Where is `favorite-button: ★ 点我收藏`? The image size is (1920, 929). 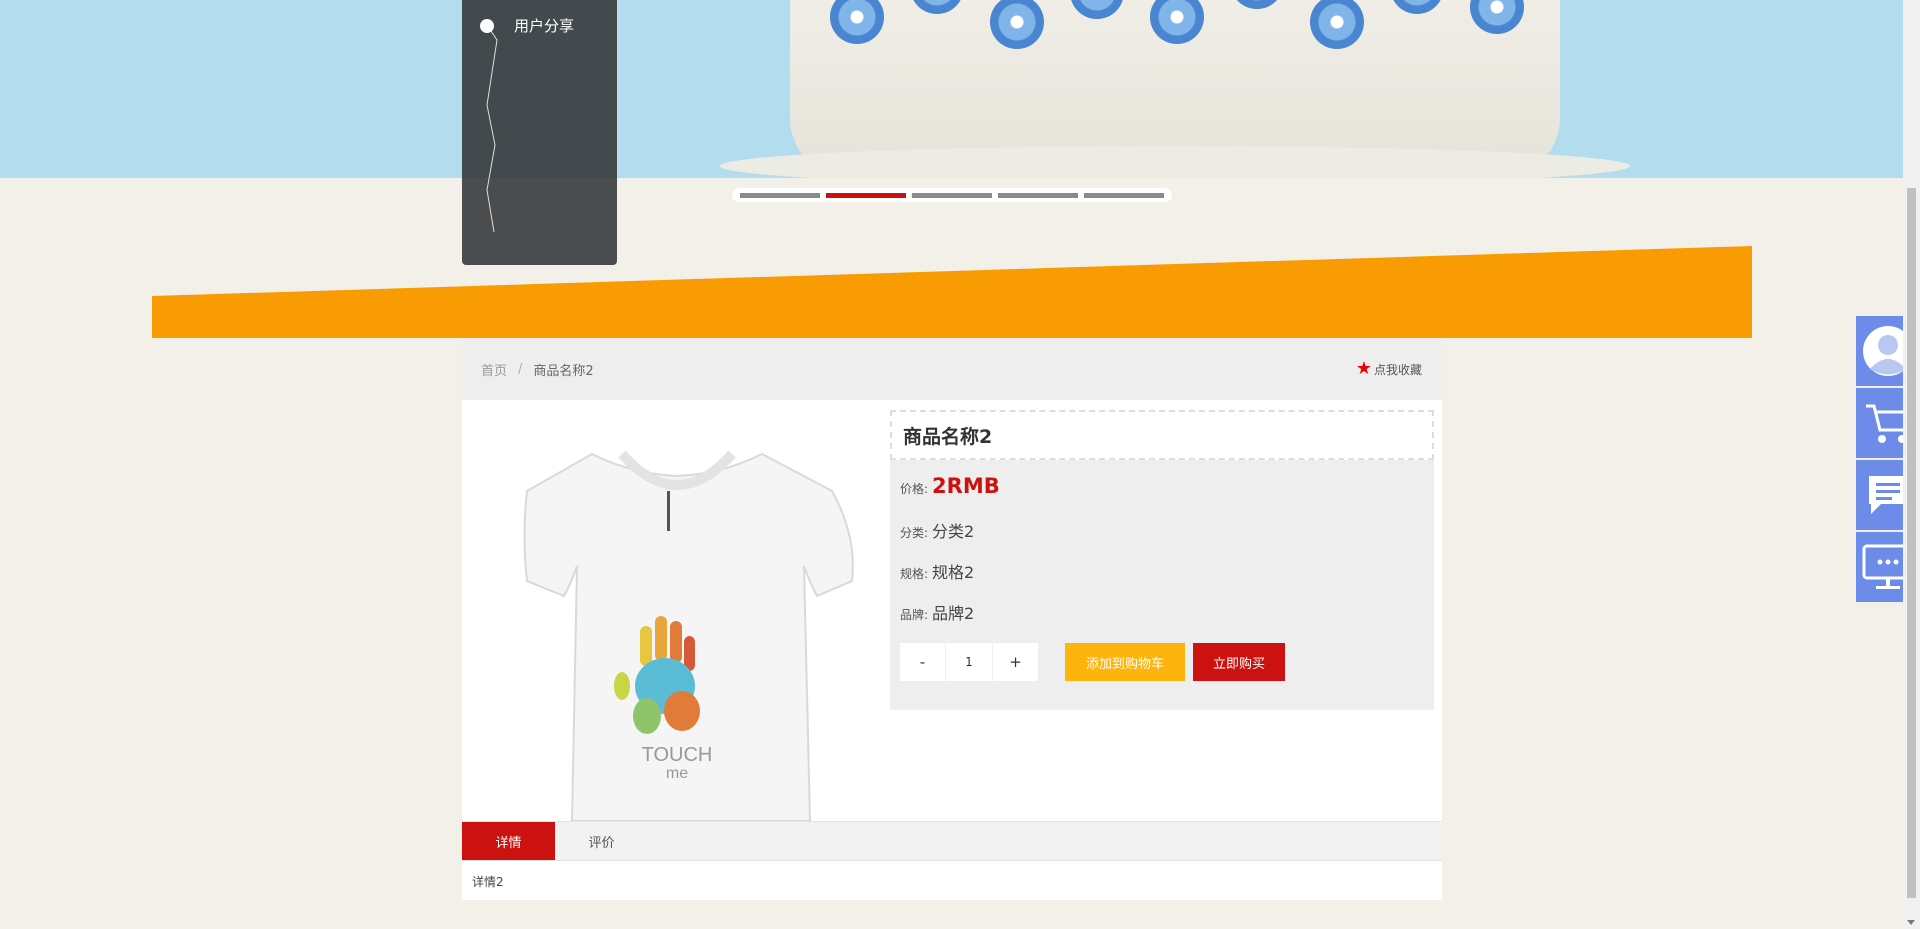 favorite-button: ★ 点我收藏 is located at coordinates (1389, 369).